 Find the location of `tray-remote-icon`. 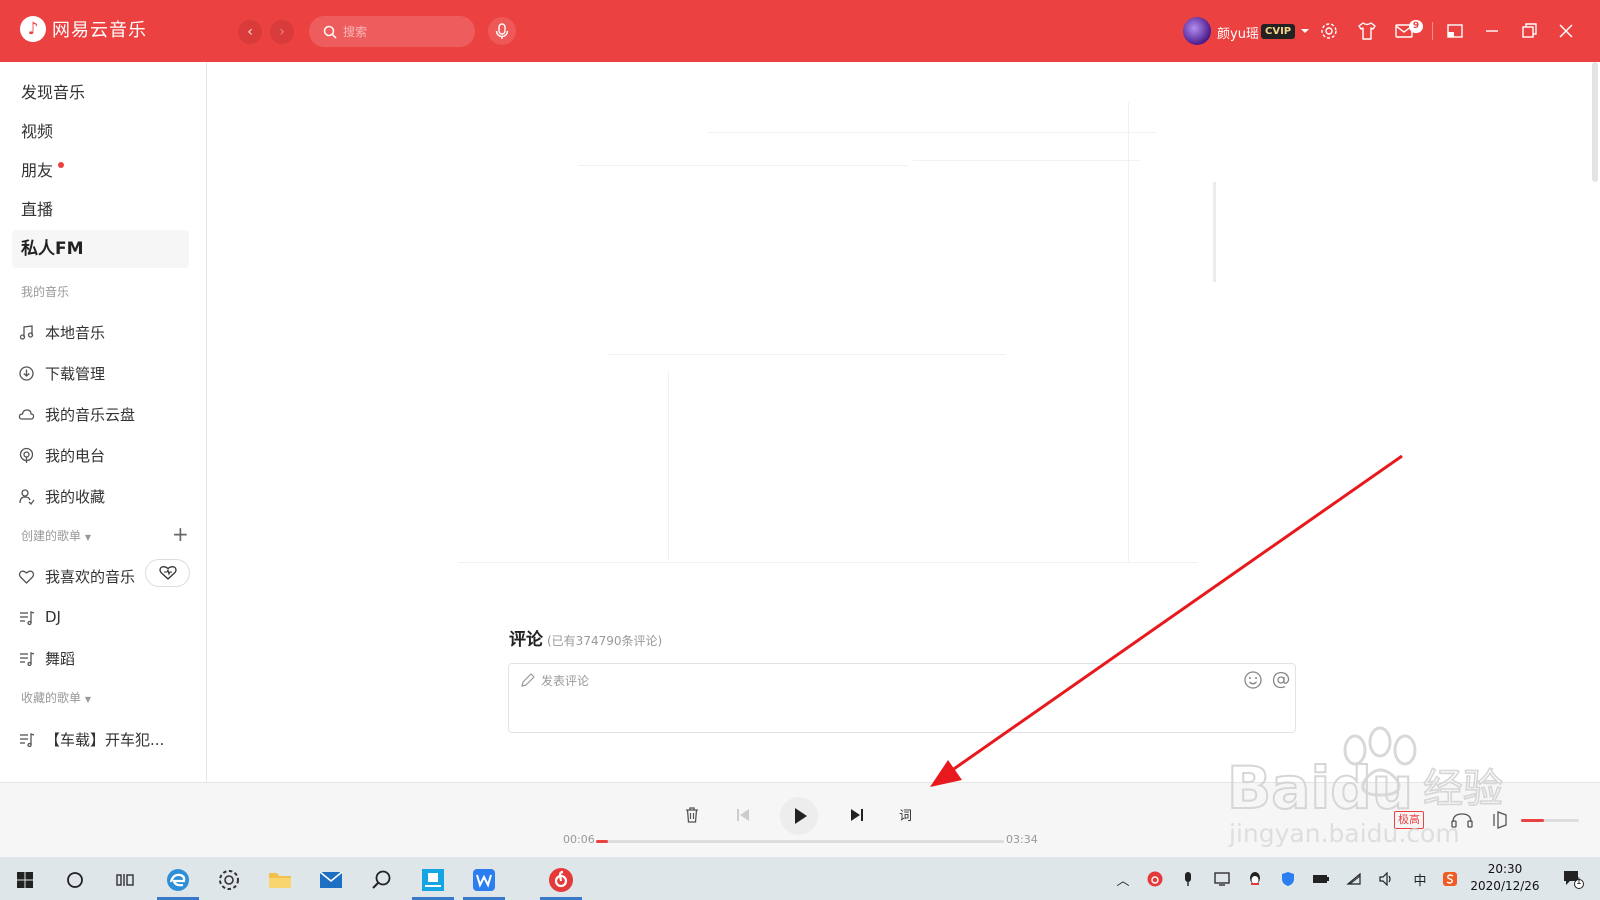

tray-remote-icon is located at coordinates (1222, 879).